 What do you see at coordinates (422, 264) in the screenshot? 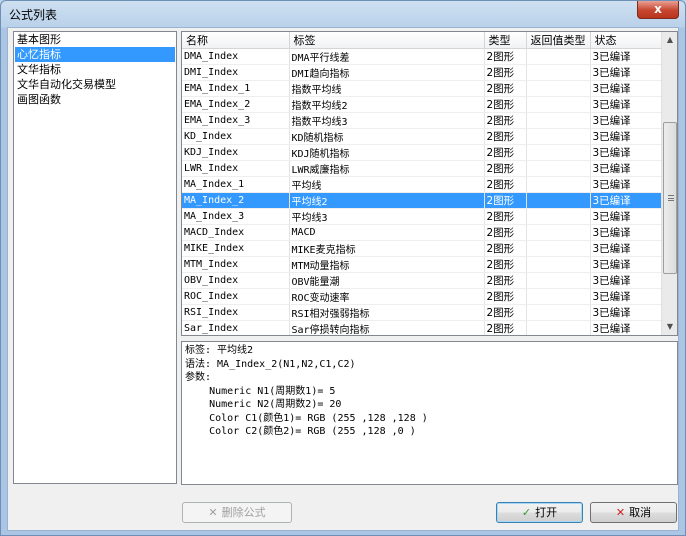
I see `table-row: MTM_Index MTM动量指标 2图形 3已编译` at bounding box center [422, 264].